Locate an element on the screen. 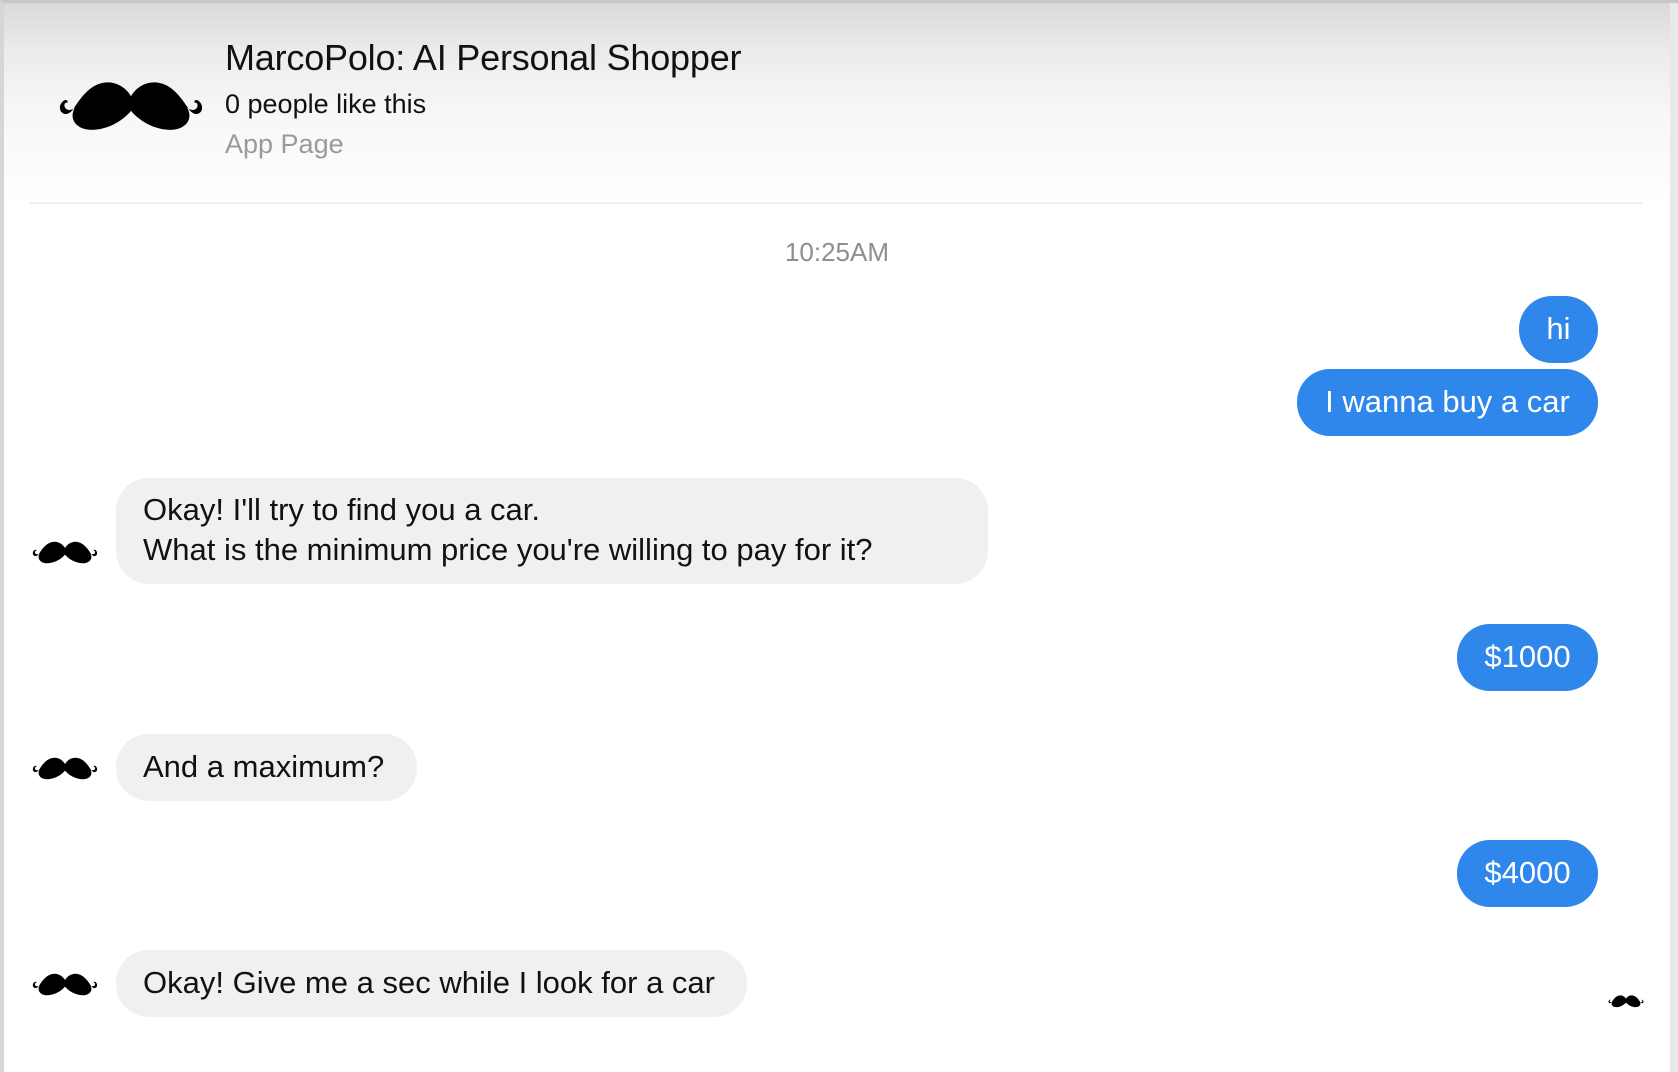 The width and height of the screenshot is (1678, 1072). seen-indicator-mustache-icon is located at coordinates (1626, 1001).